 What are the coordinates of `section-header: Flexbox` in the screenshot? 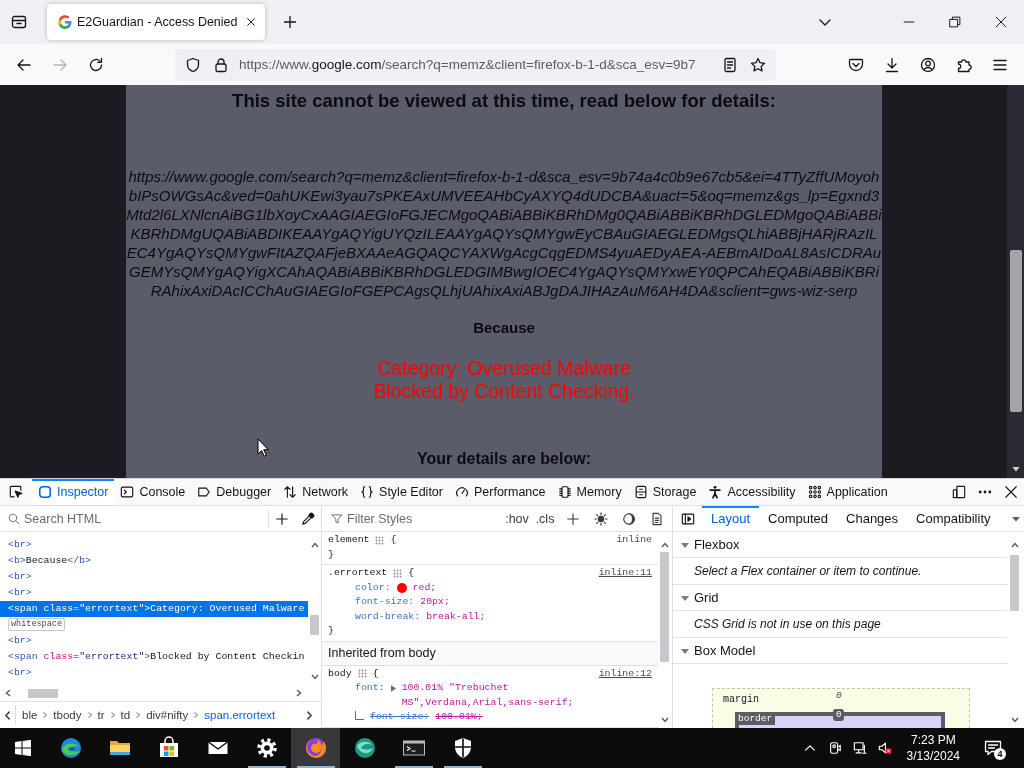 It's located at (840, 545).